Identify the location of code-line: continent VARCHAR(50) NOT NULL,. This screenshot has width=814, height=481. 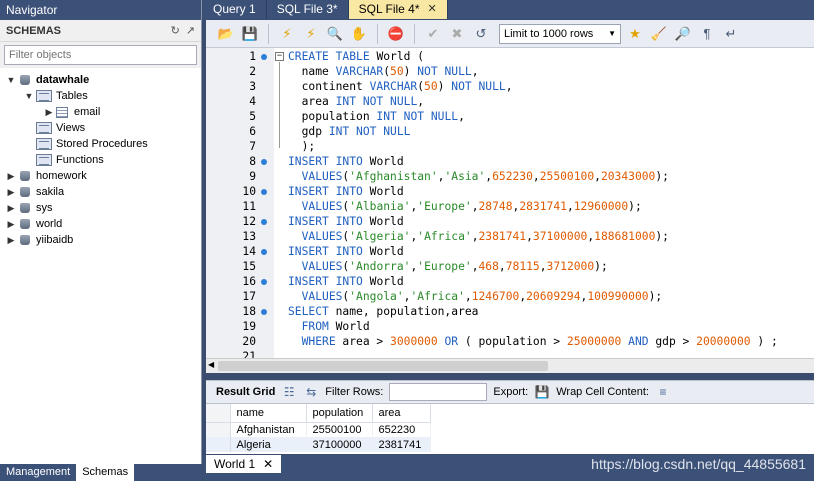
(400, 86).